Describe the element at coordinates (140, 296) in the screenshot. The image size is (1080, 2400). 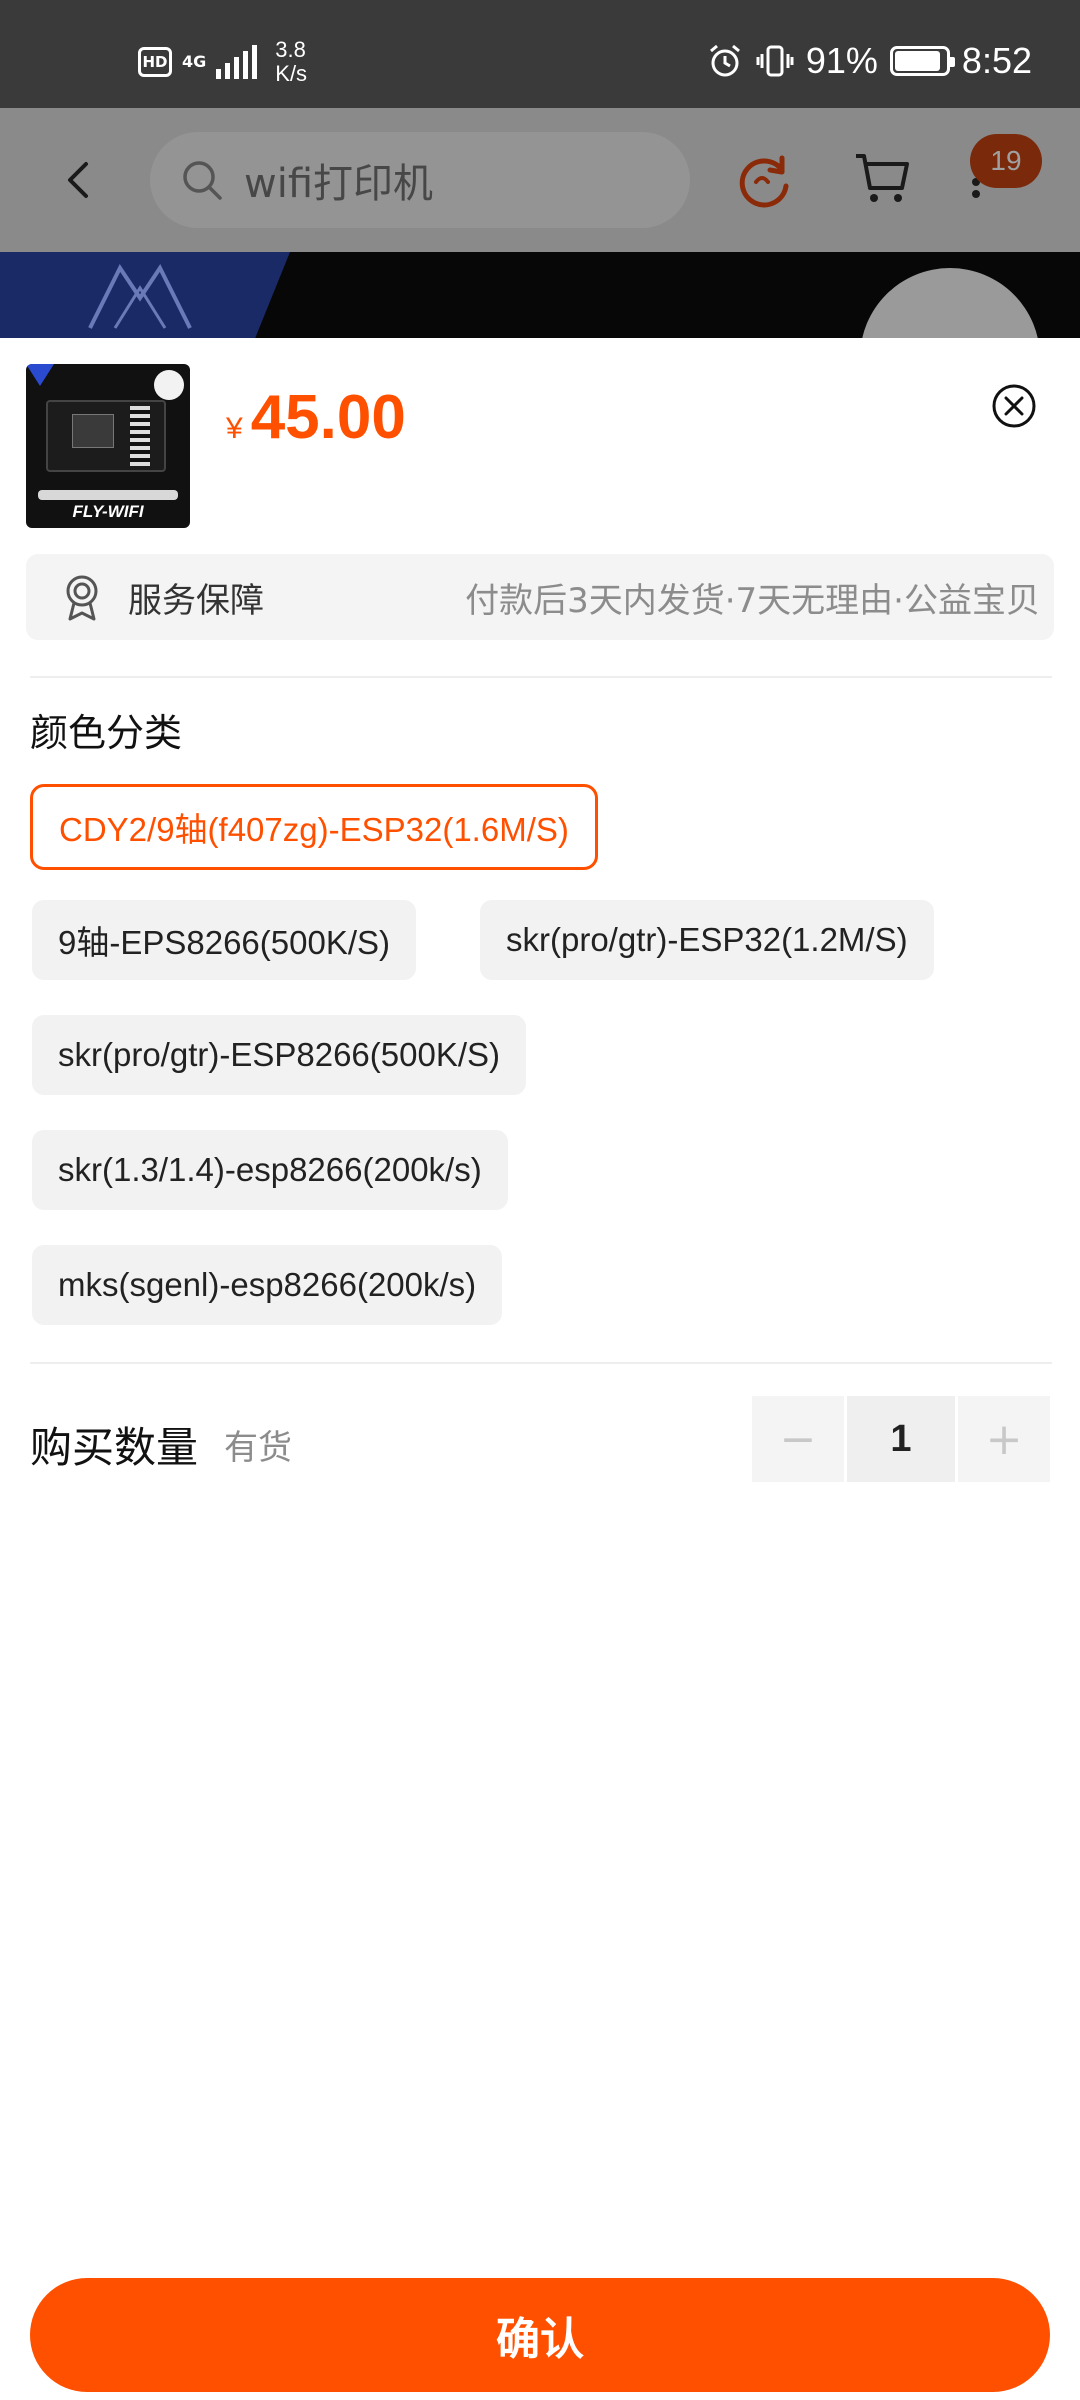
I see `brand-logo-icon` at that location.